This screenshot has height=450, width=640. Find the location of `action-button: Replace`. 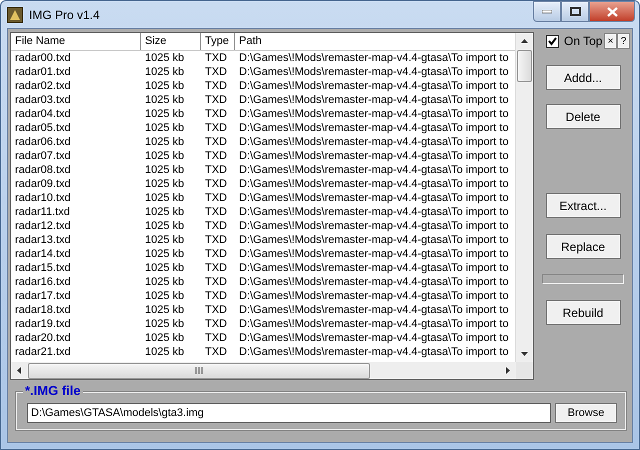

action-button: Replace is located at coordinates (583, 246).